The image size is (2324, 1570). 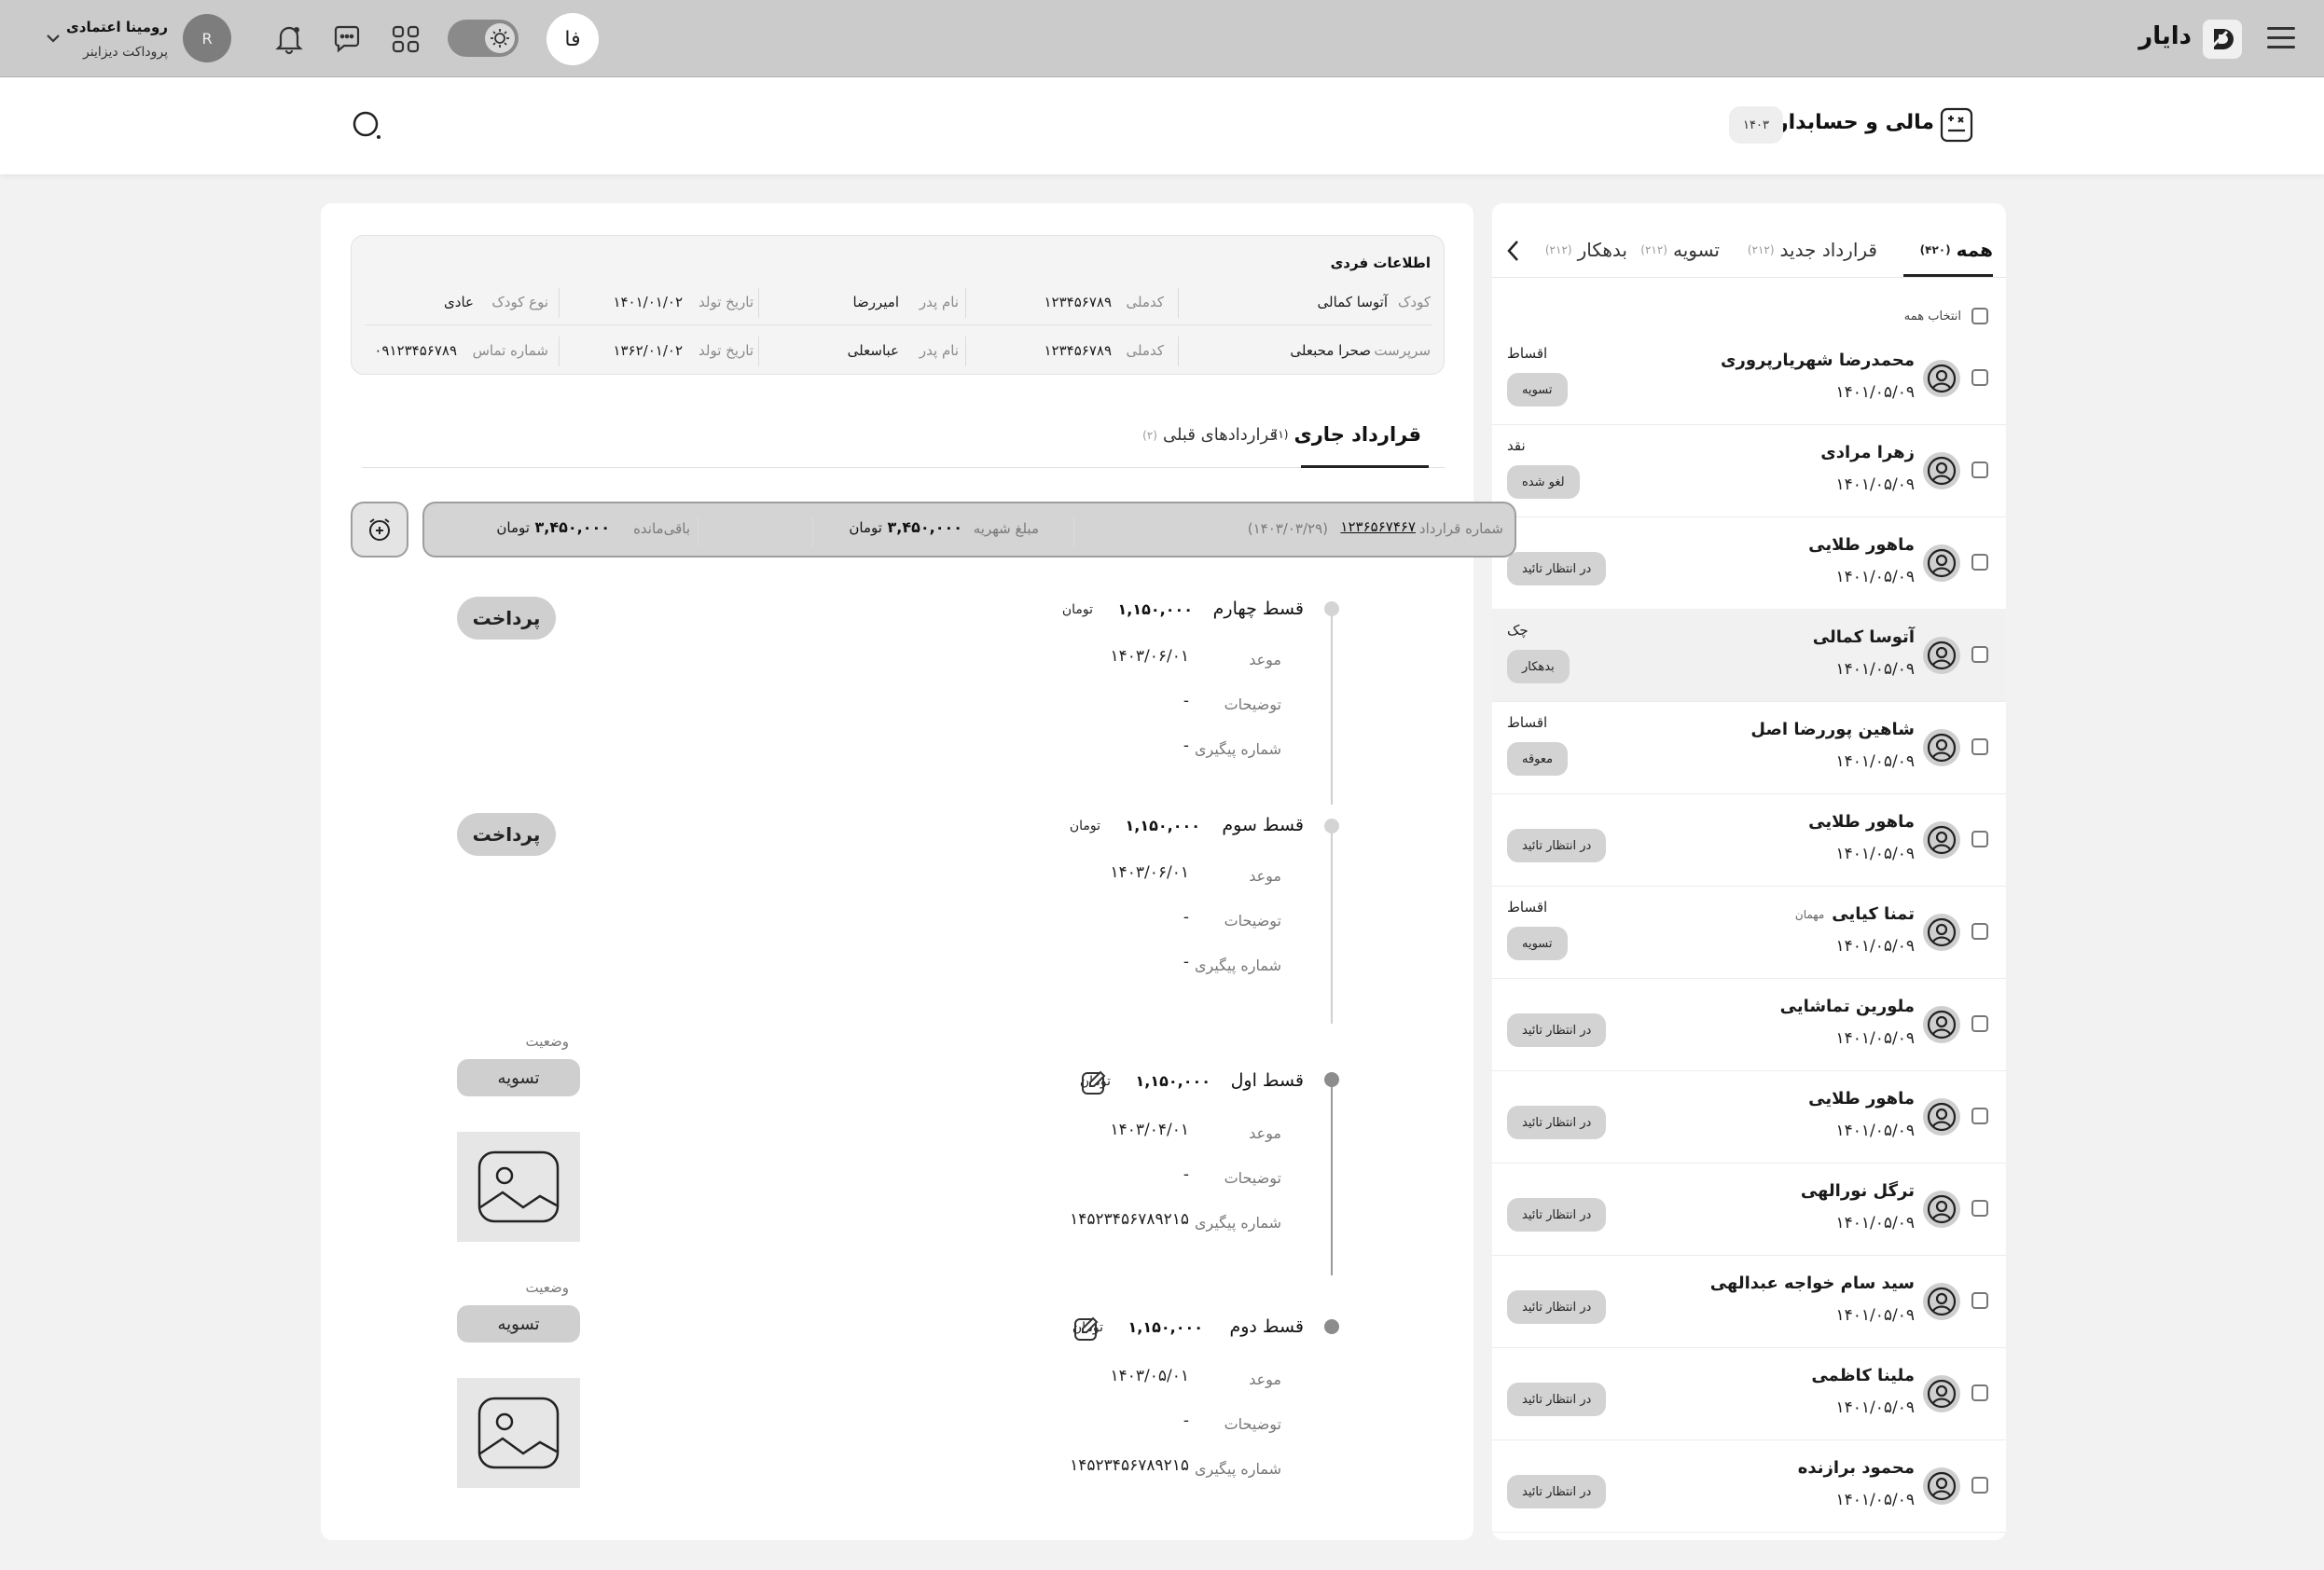 What do you see at coordinates (1378, 526) in the screenshot?
I see `contract-number: ۱۲۳۶۵۶۷۴۶۷` at bounding box center [1378, 526].